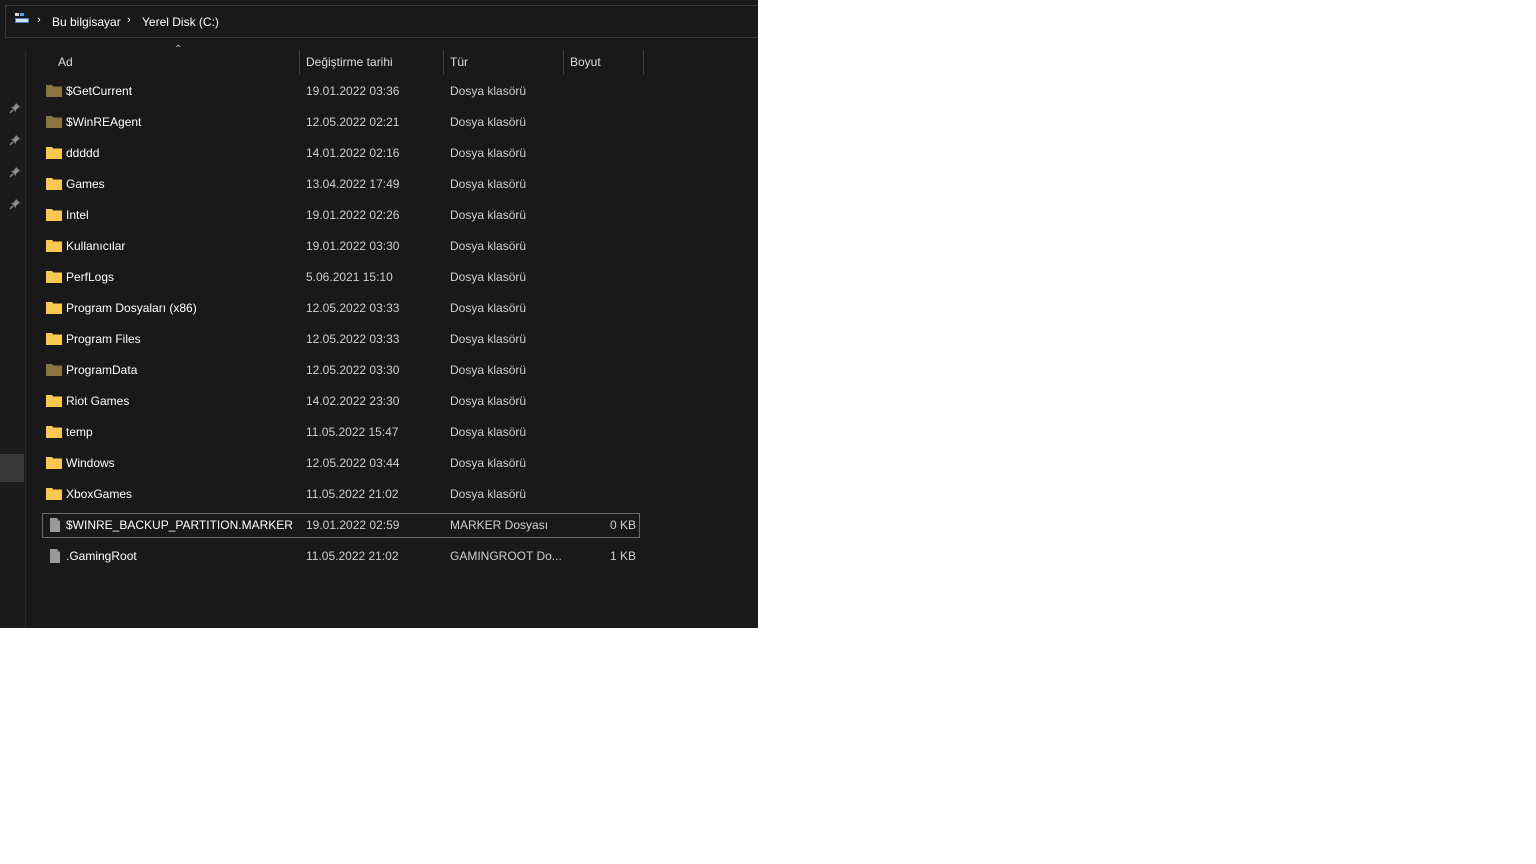 This screenshot has height=864, width=1536. I want to click on file-row: ddddd 14.01.2022 02:16 Dosya klasörü, so click(341, 153).